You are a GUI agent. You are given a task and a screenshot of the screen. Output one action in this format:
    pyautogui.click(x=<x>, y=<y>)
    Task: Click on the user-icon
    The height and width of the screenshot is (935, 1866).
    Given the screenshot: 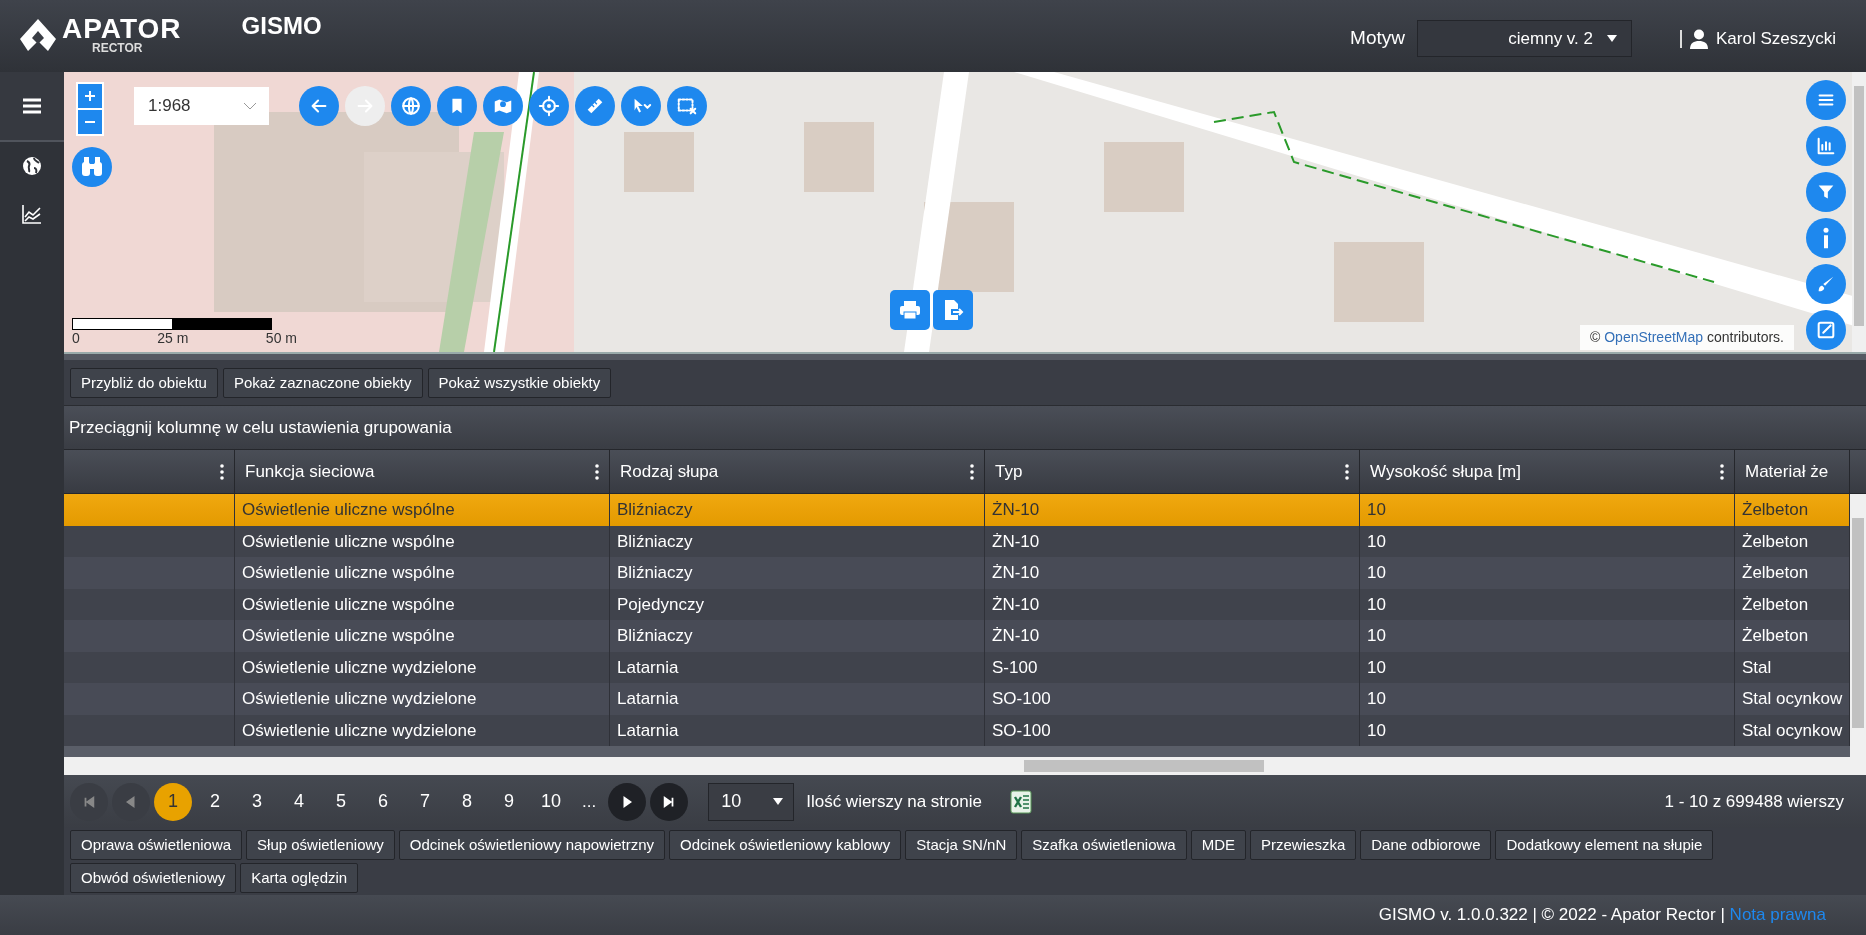 What is the action you would take?
    pyautogui.click(x=1699, y=38)
    